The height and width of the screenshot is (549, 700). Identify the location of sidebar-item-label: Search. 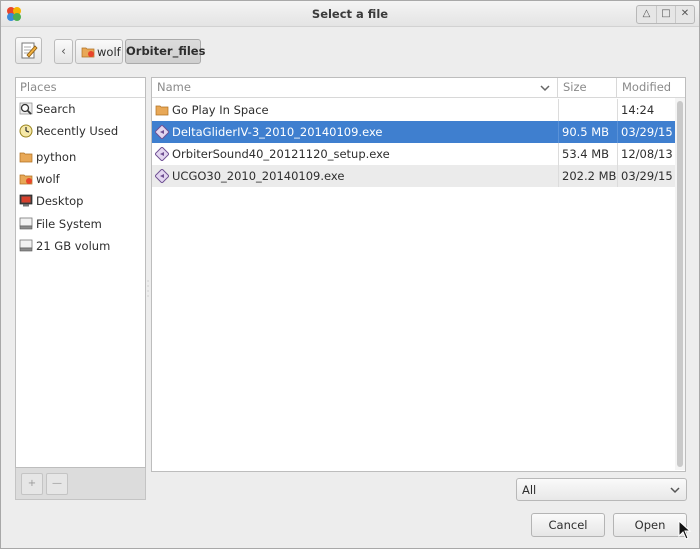
(56, 109).